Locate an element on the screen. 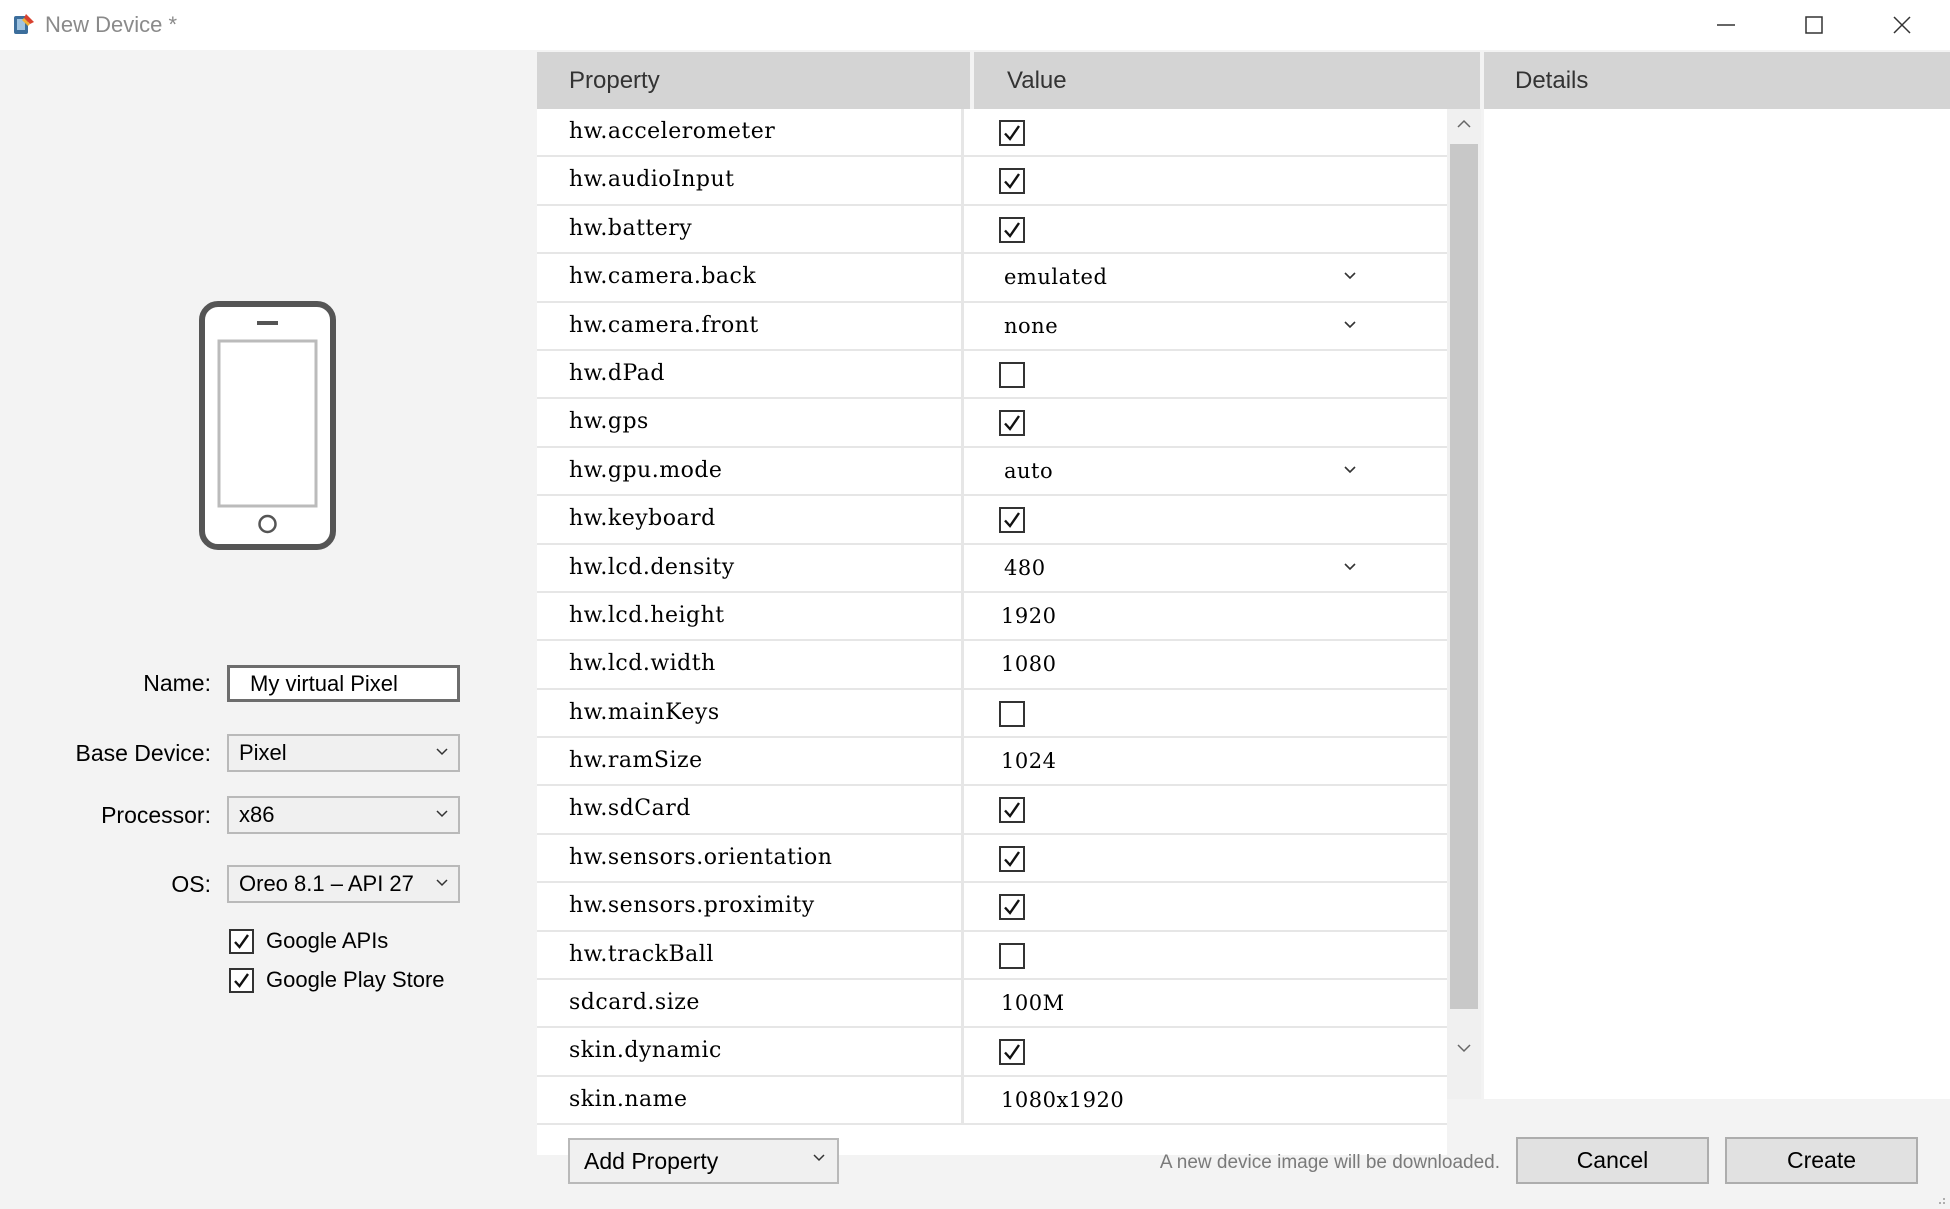 Image resolution: width=1950 pixels, height=1209 pixels. google-apis-checkbox is located at coordinates (241, 941).